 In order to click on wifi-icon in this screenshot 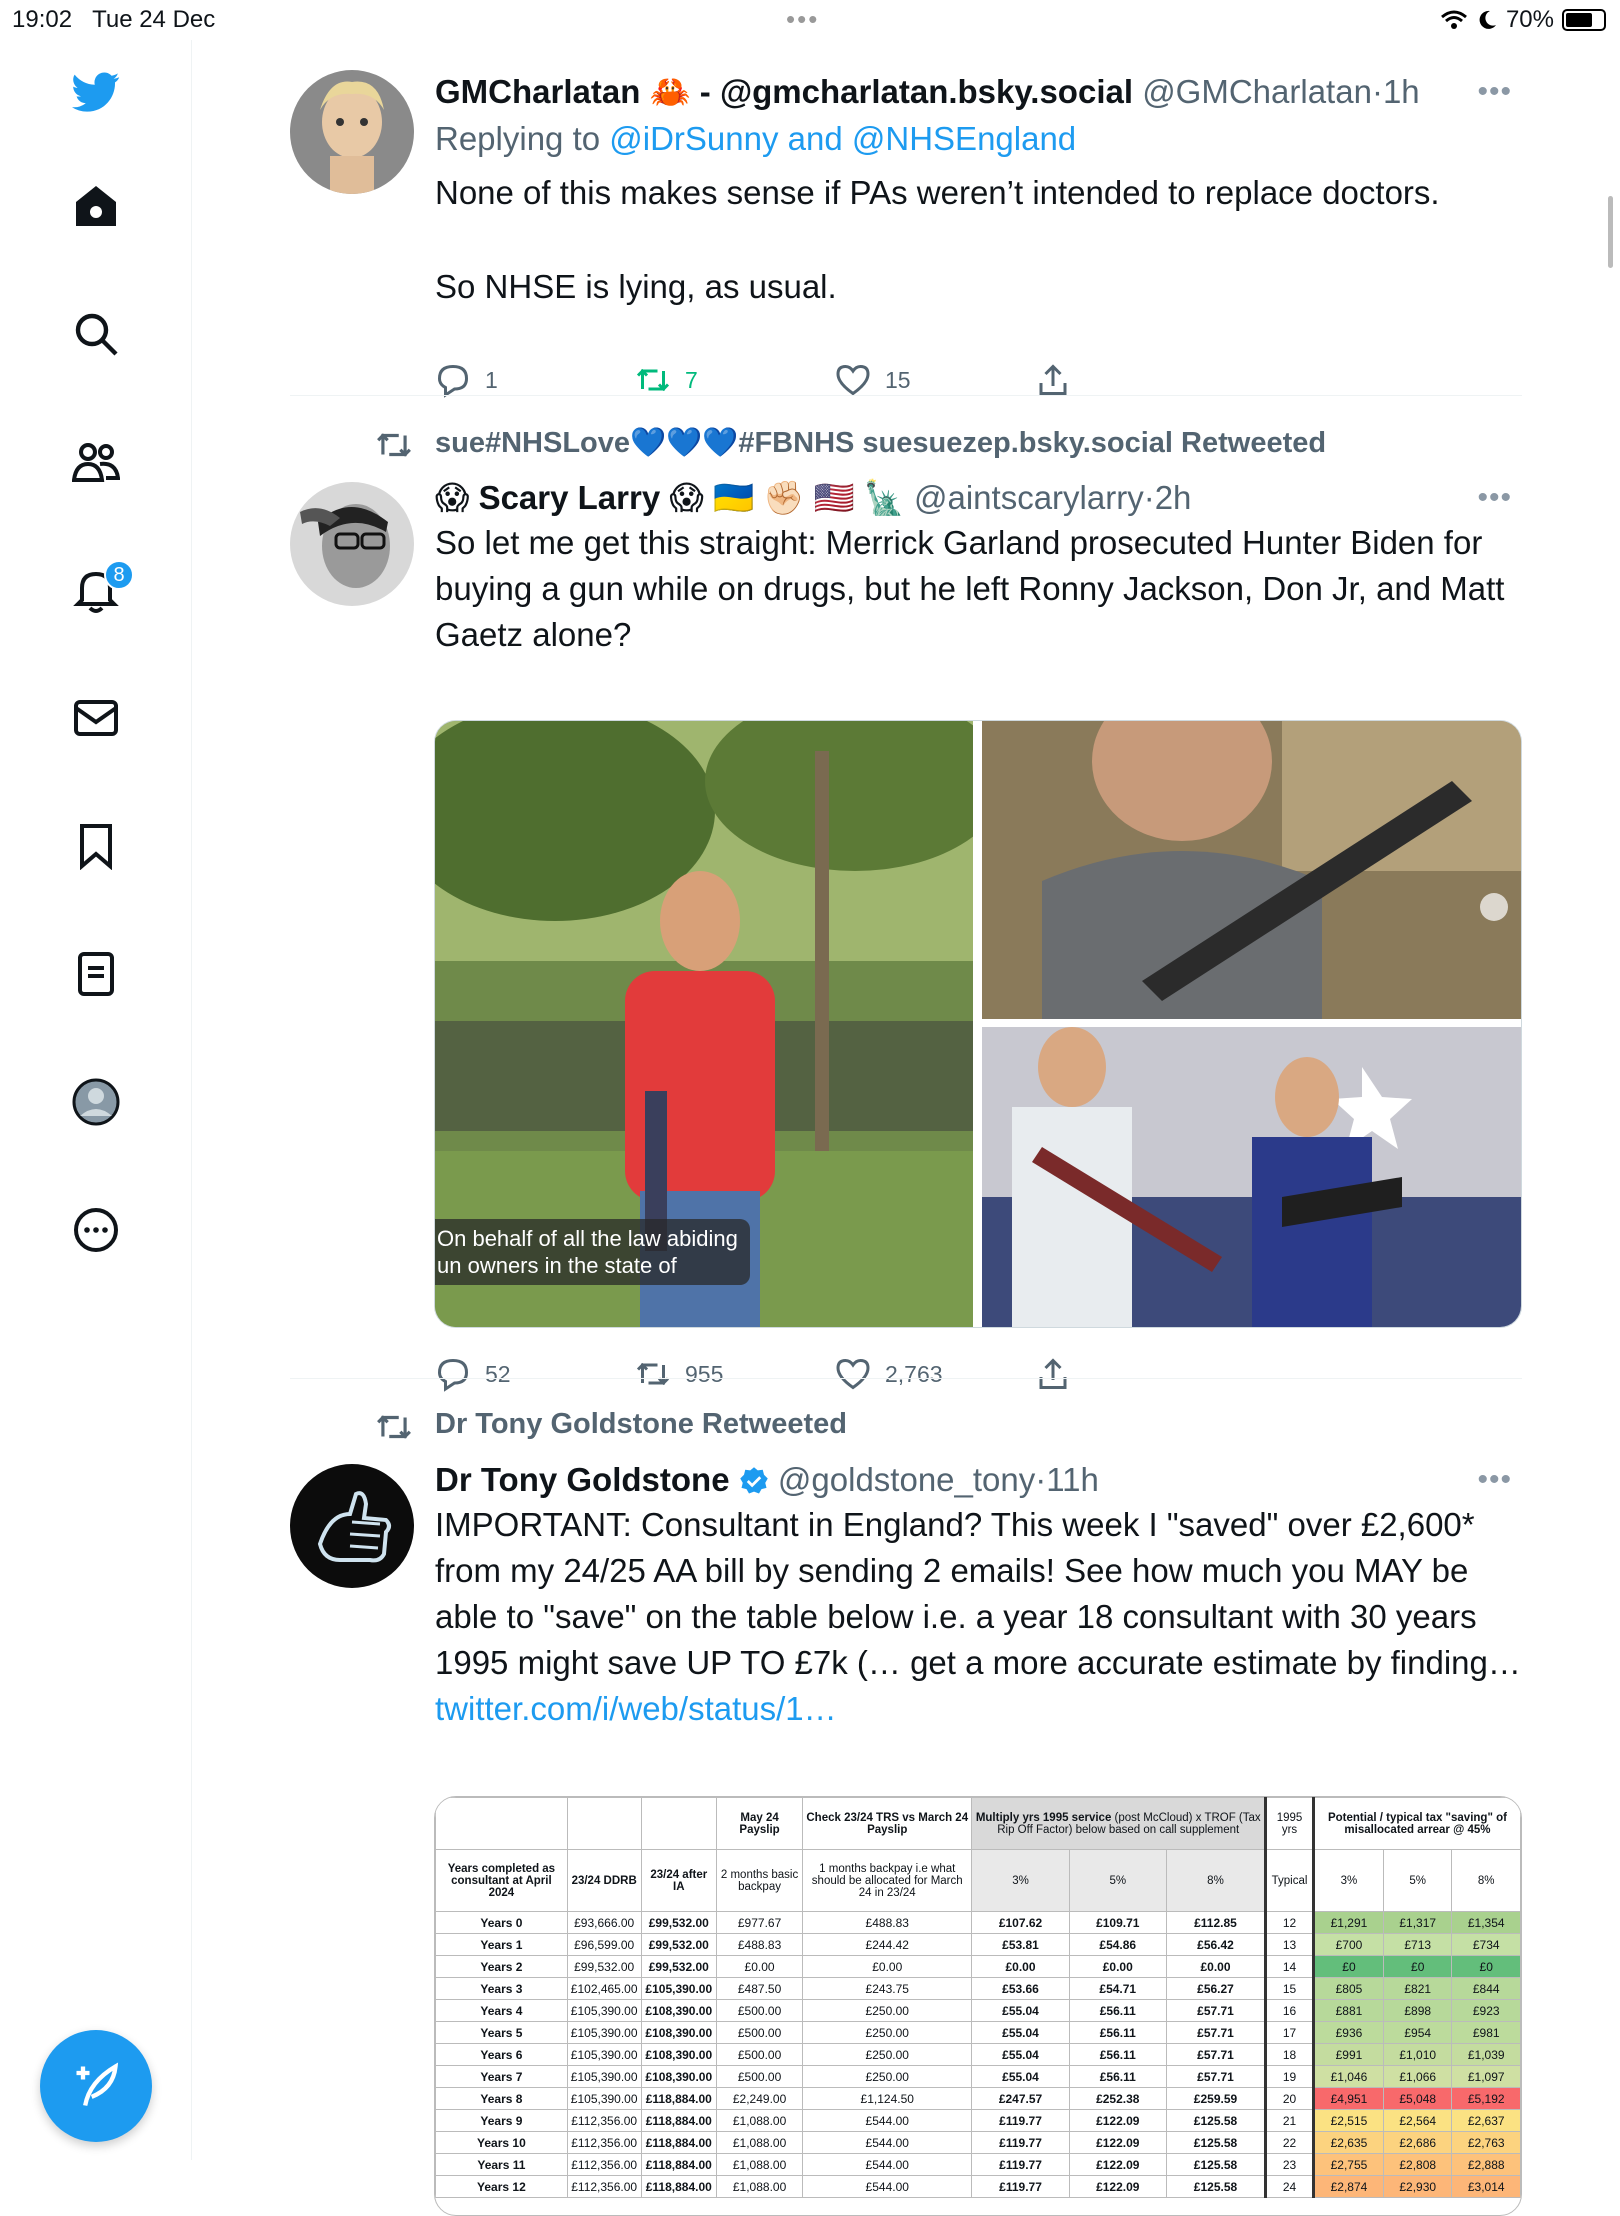, I will do `click(1453, 19)`.